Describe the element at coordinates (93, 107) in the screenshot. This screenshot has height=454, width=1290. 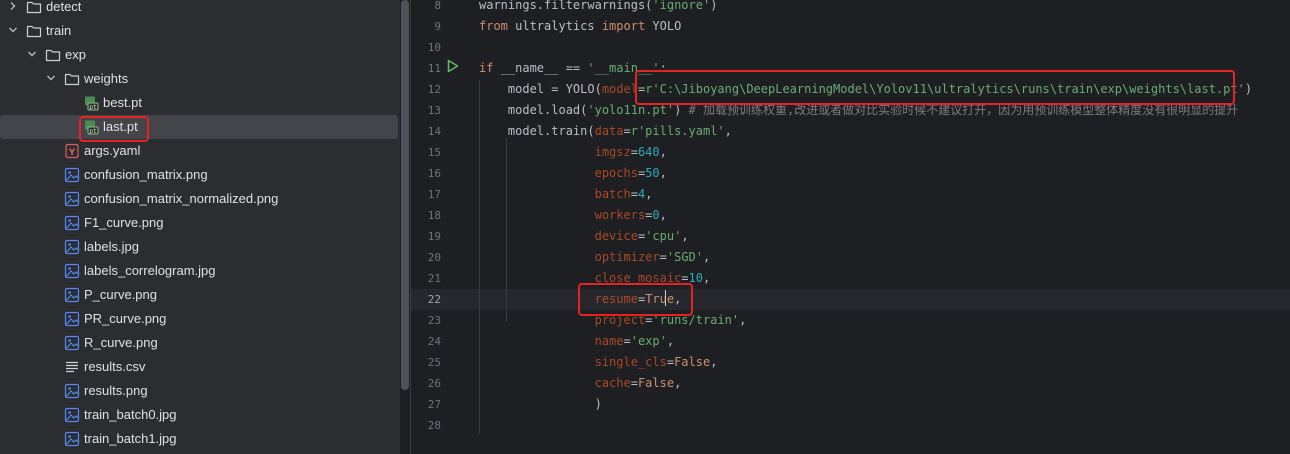
I see `svg-text: pt` at that location.